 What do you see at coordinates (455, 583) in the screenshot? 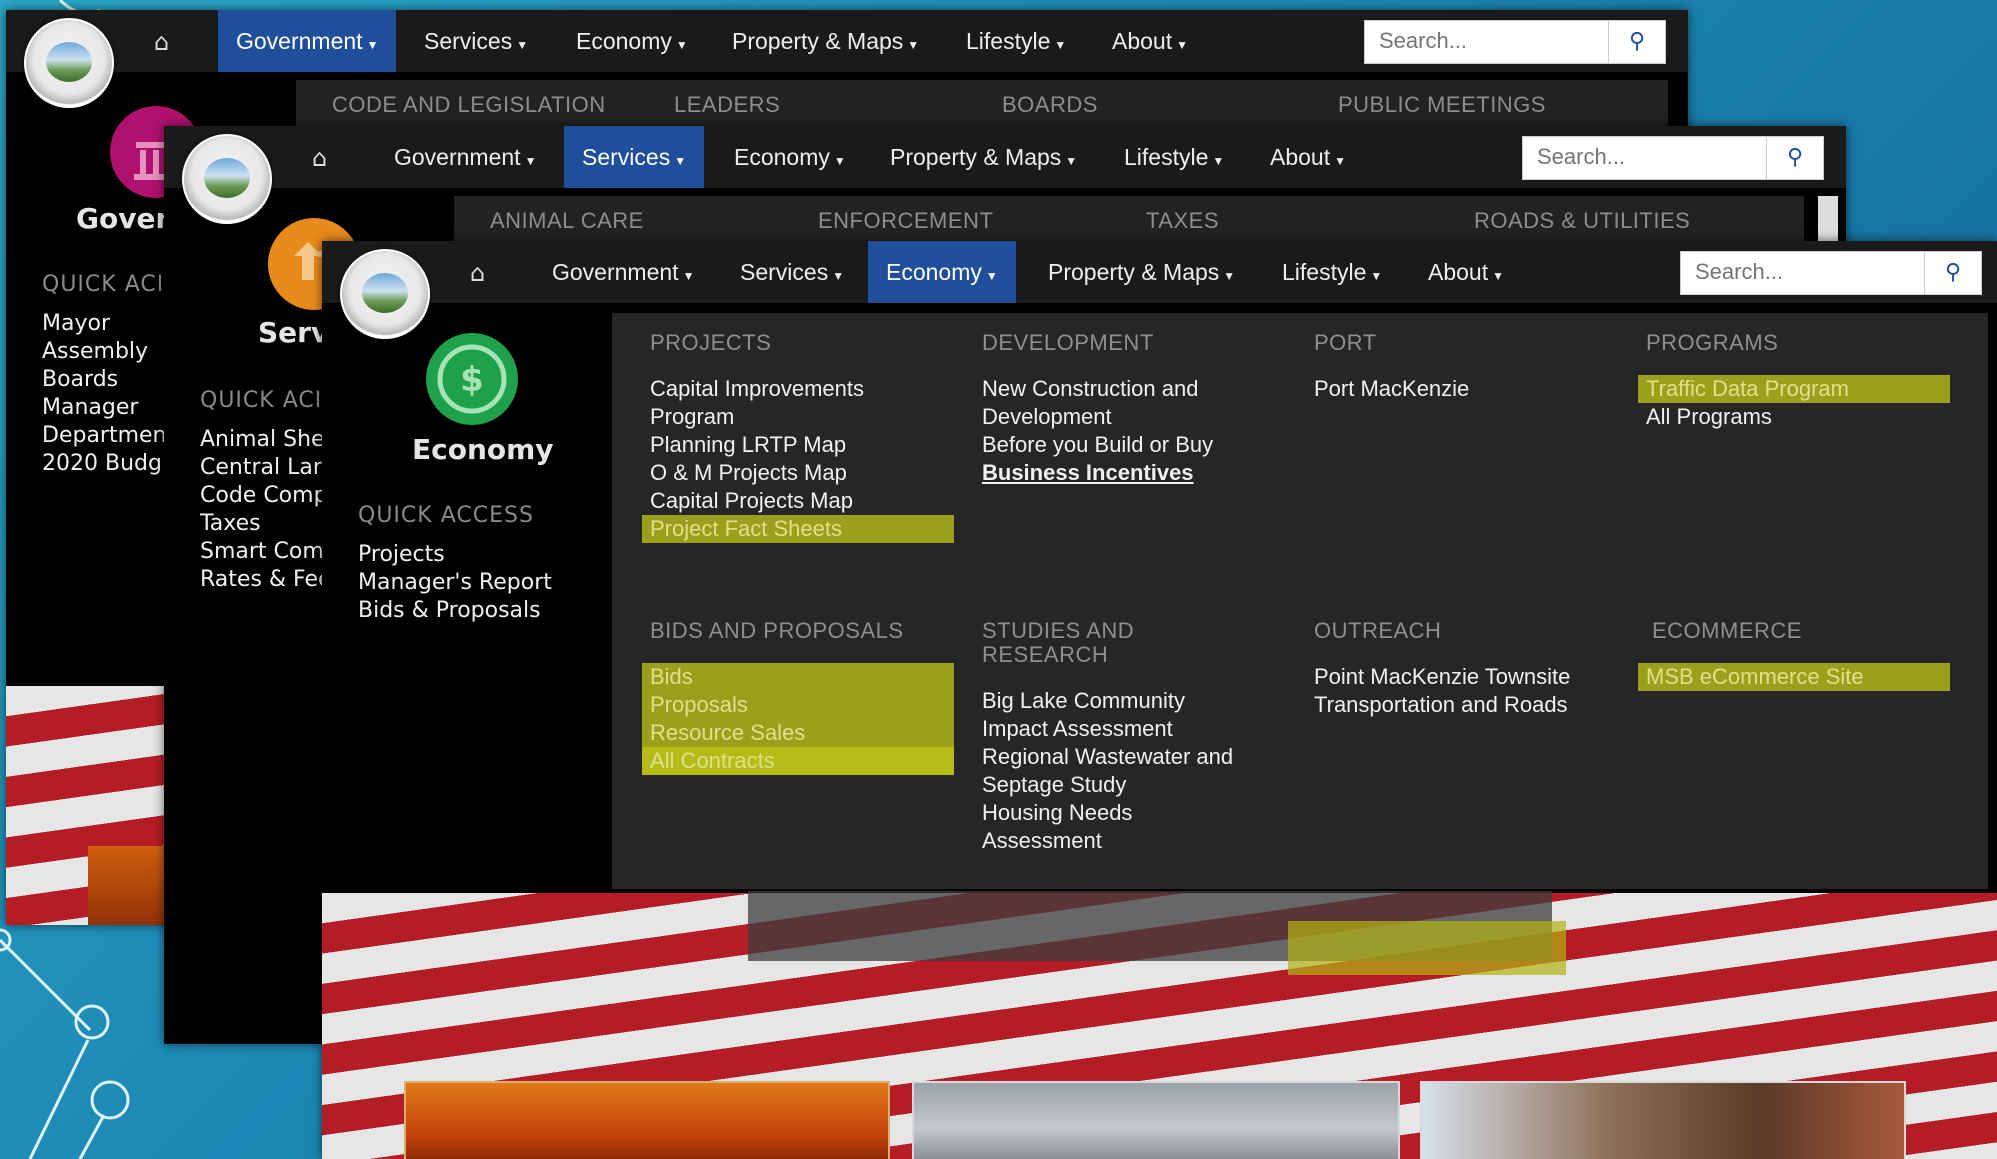
I see `quick-link: Manager's Report` at bounding box center [455, 583].